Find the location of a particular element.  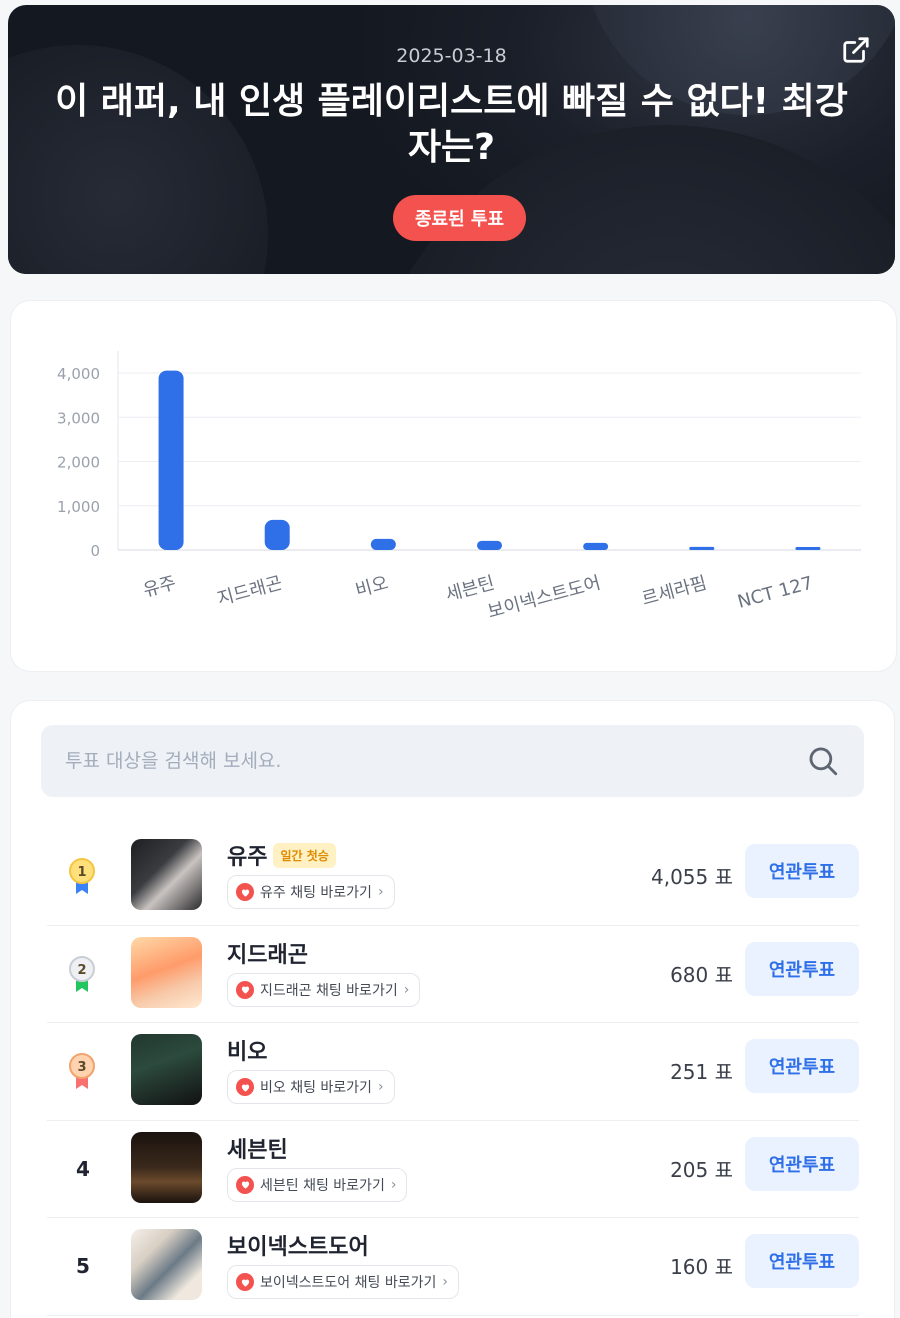

candidate-name: 보이넥스트도어 is located at coordinates (298, 1247).